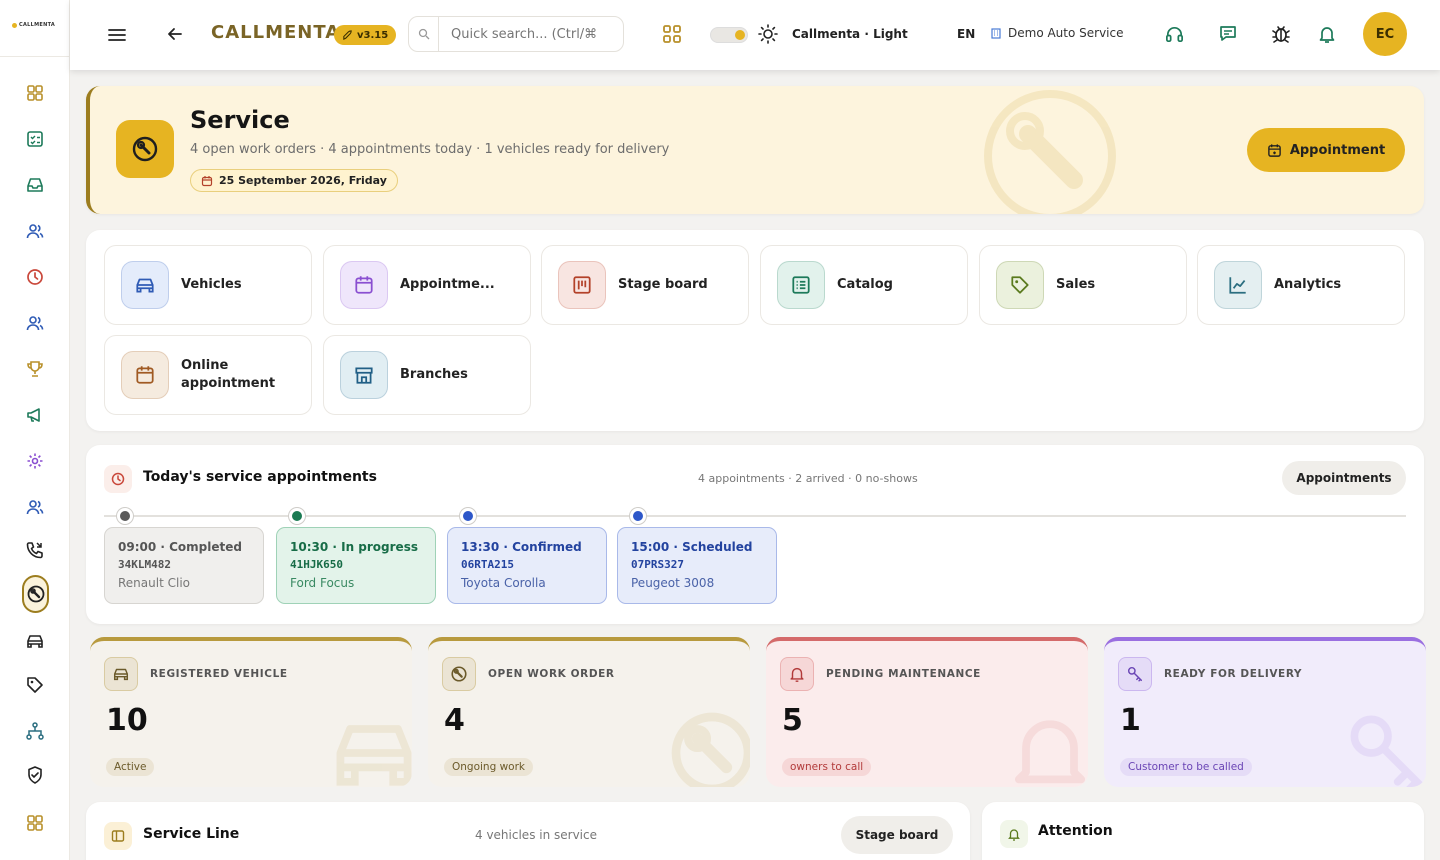 The height and width of the screenshot is (860, 1440). I want to click on stat-card: READY FOR DELIVERY 1 Customer to be called, so click(1265, 712).